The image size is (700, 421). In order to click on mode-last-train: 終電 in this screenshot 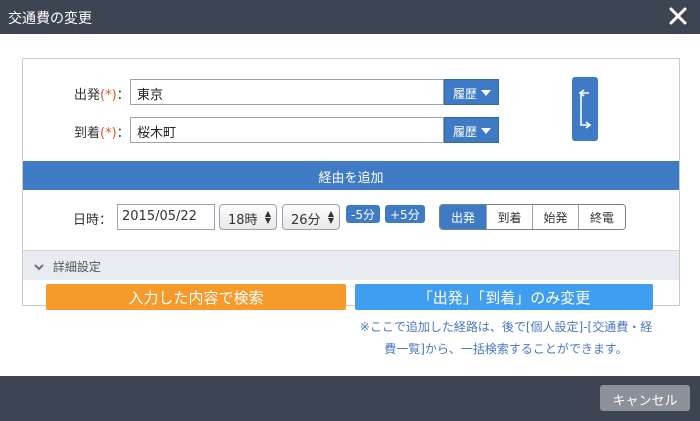, I will do `click(601, 217)`.